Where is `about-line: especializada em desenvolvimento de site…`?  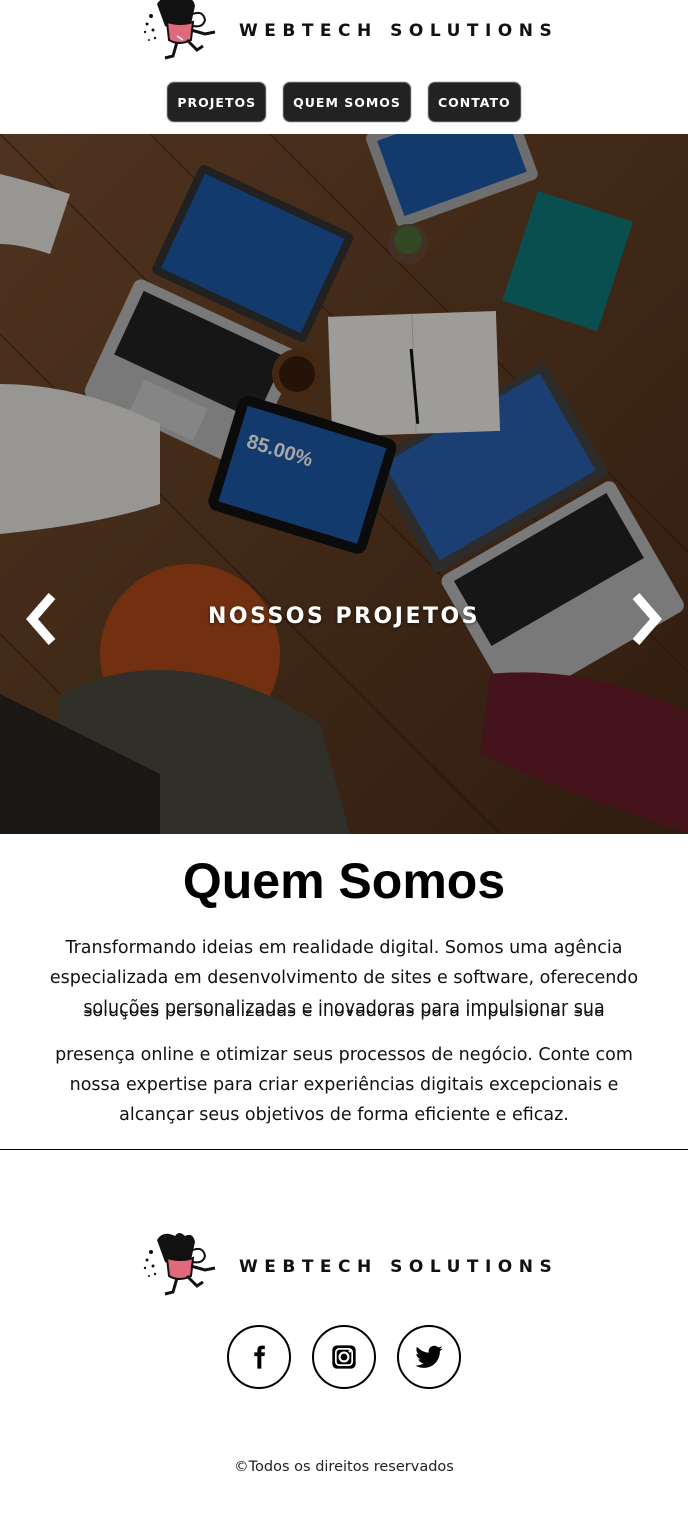
about-line: especializada em desenvolvimento de site… is located at coordinates (344, 978).